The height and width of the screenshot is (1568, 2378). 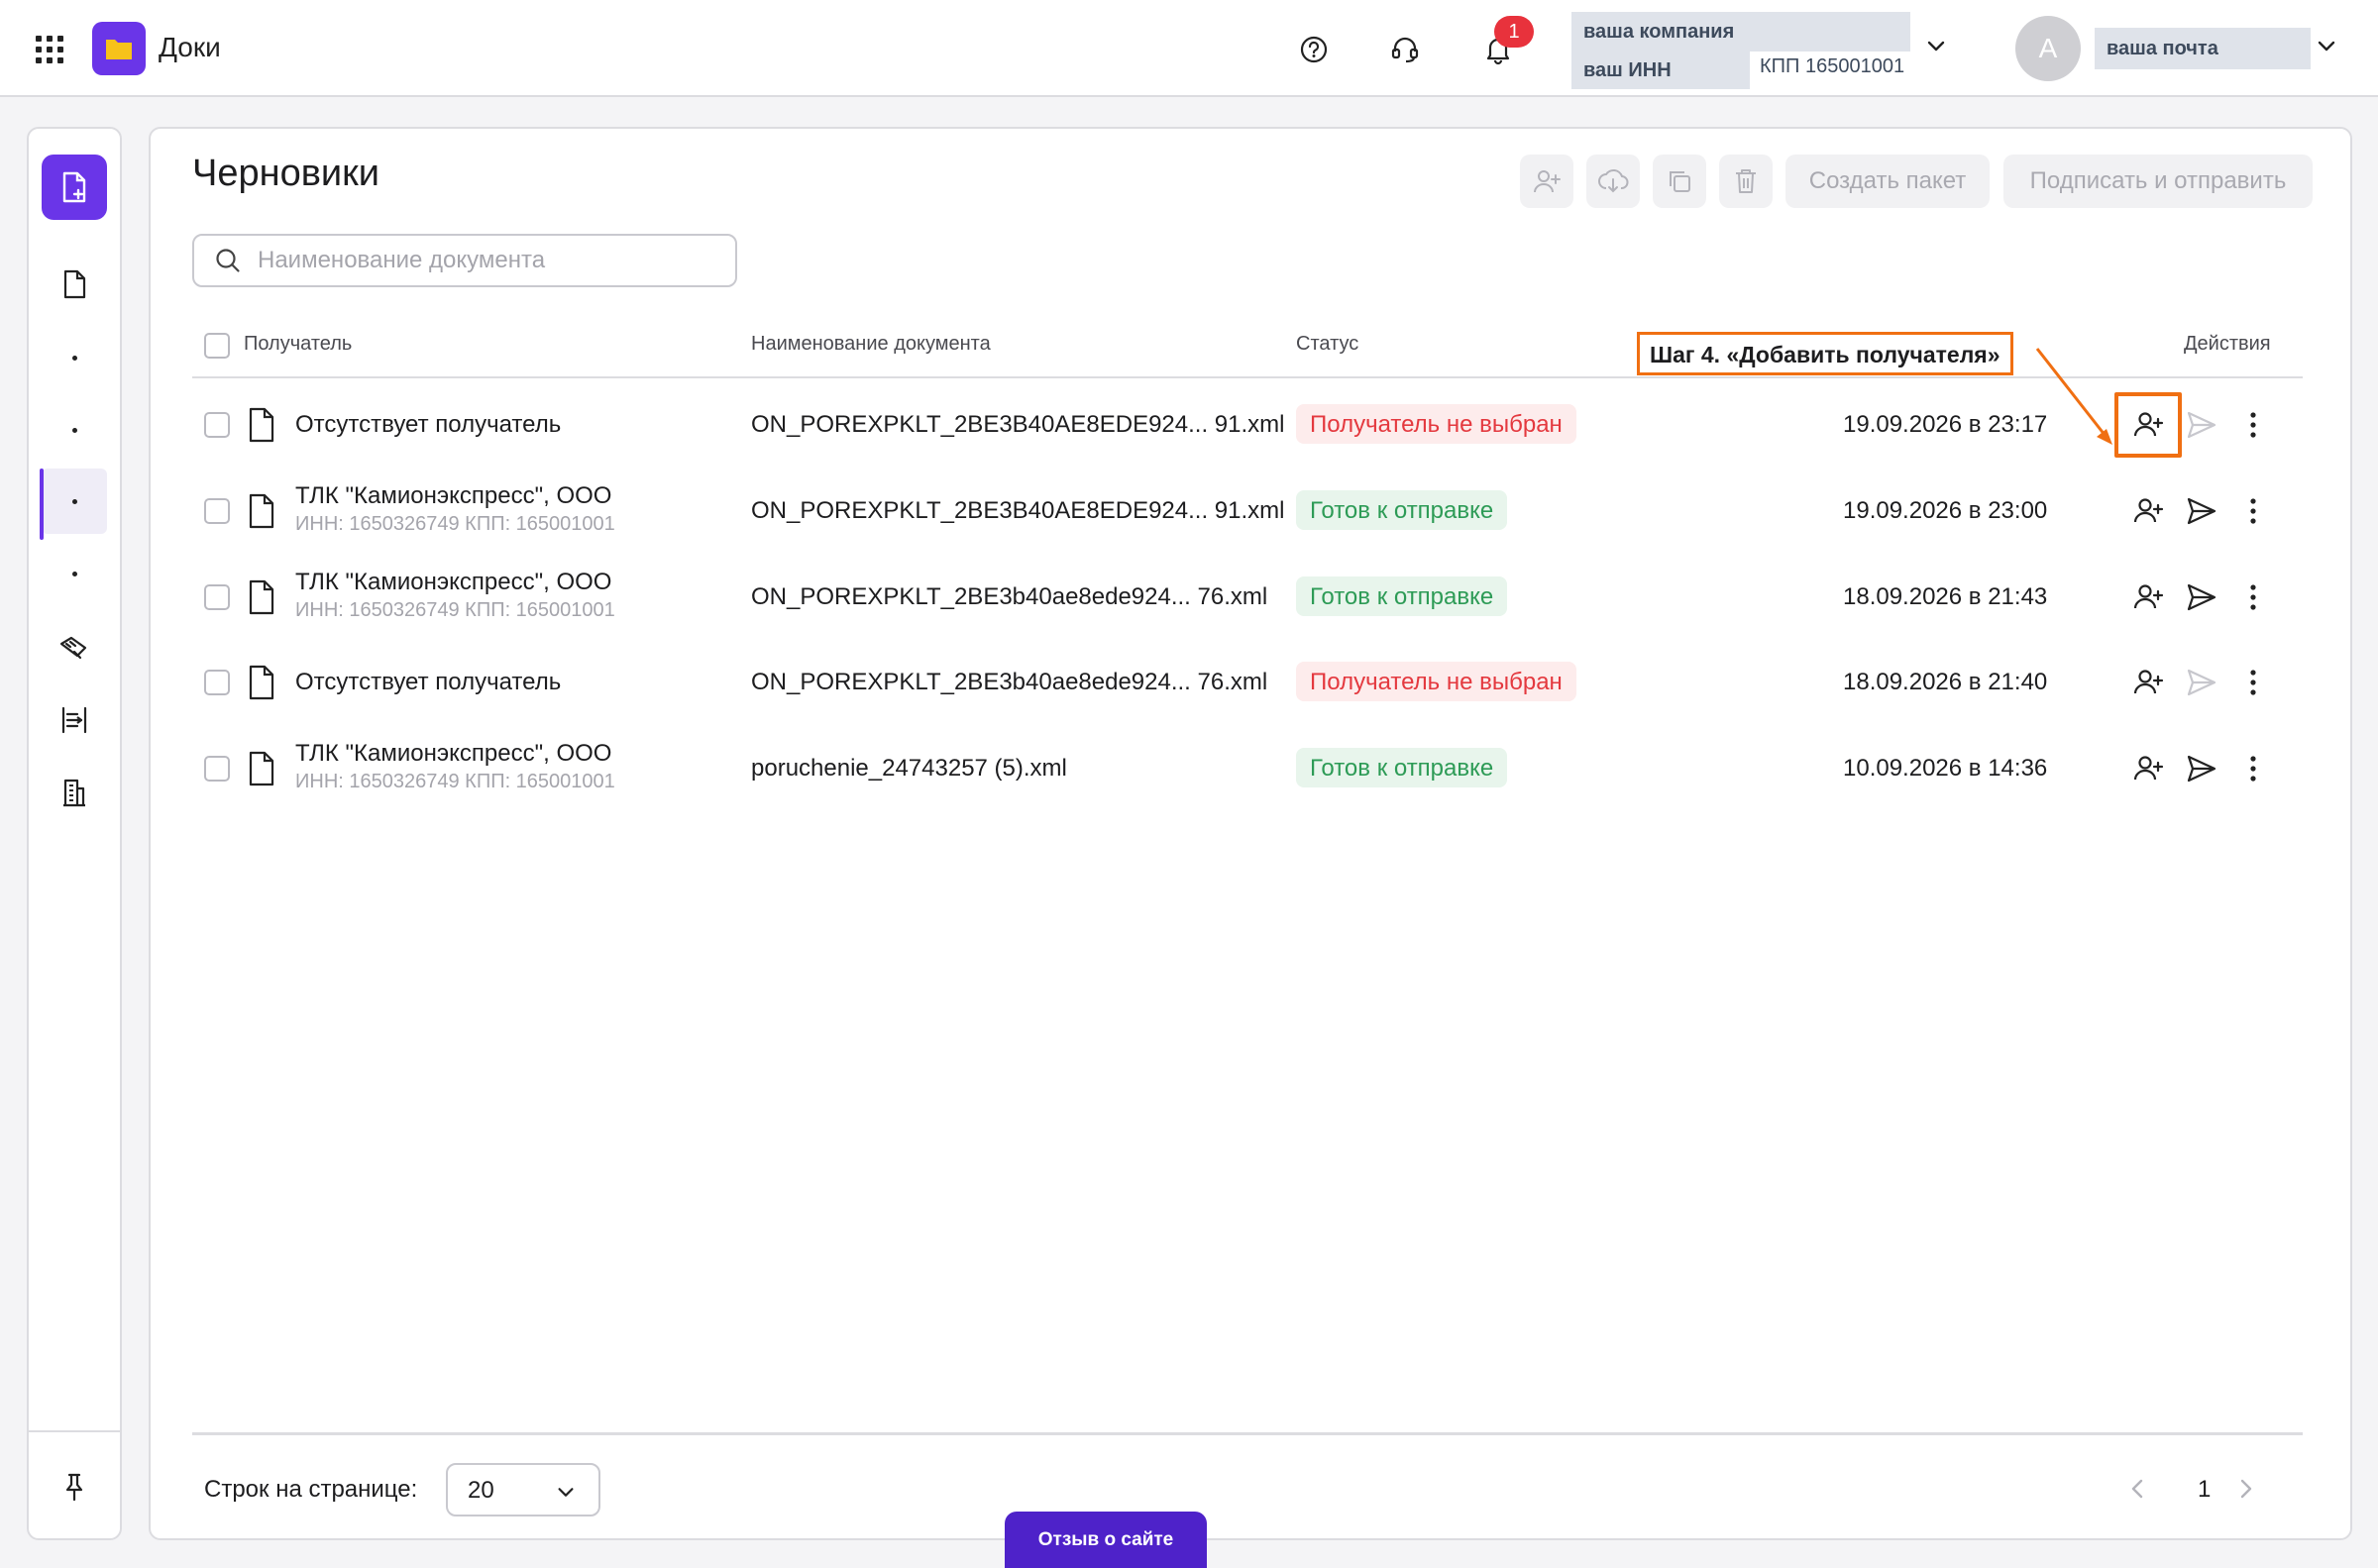 What do you see at coordinates (75, 430) in the screenshot?
I see `sidebar-item-outbox` at bounding box center [75, 430].